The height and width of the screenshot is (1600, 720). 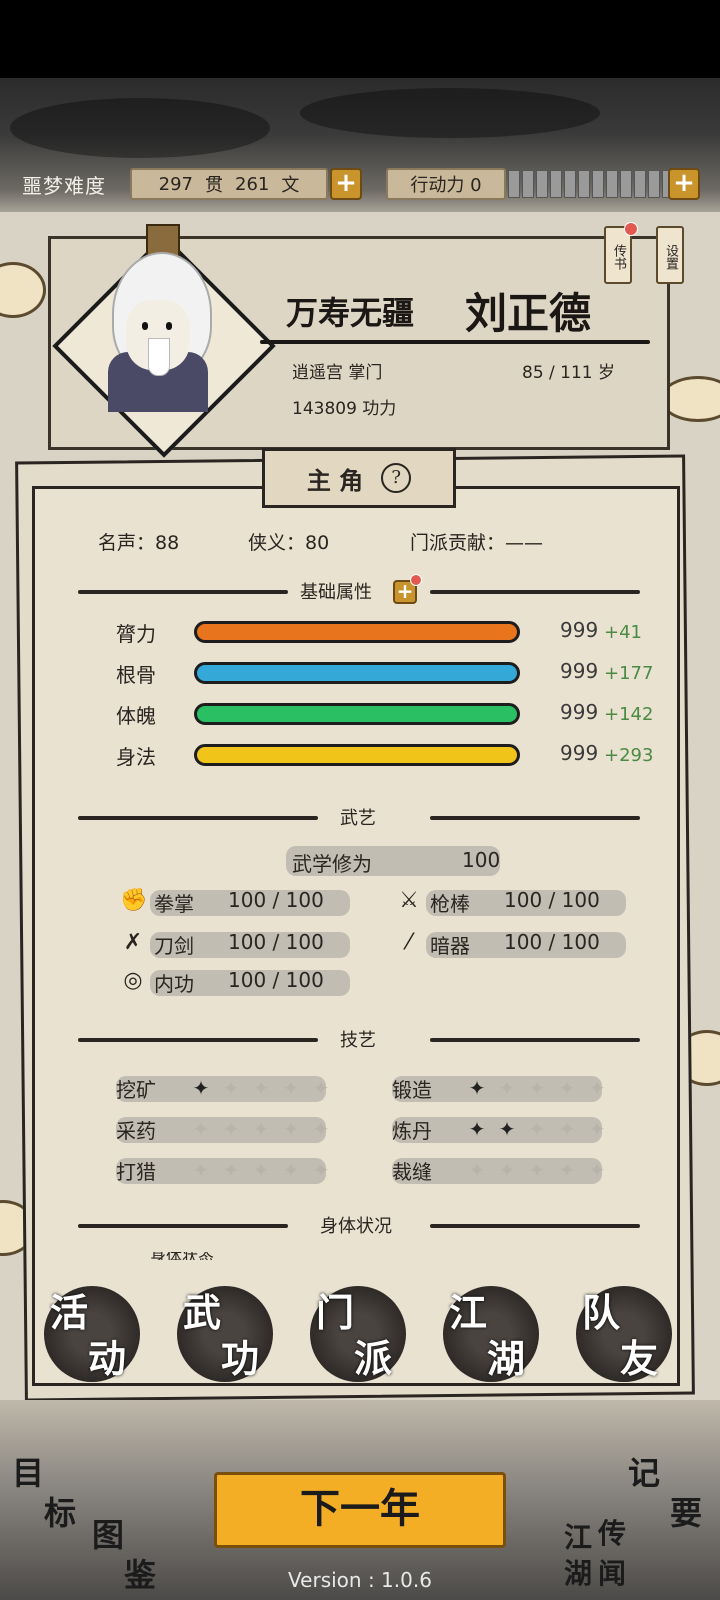 I want to click on nav-label-top: 门, so click(x=335, y=1312).